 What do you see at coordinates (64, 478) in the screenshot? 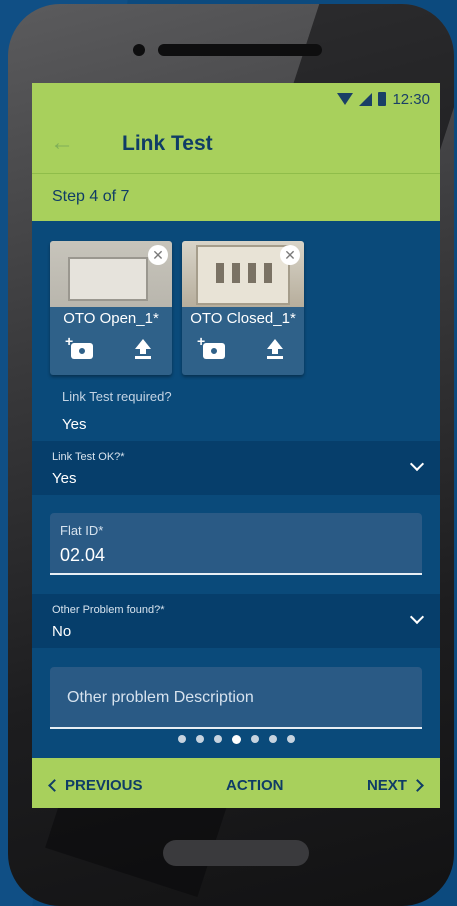
I see `select-value: Yes` at bounding box center [64, 478].